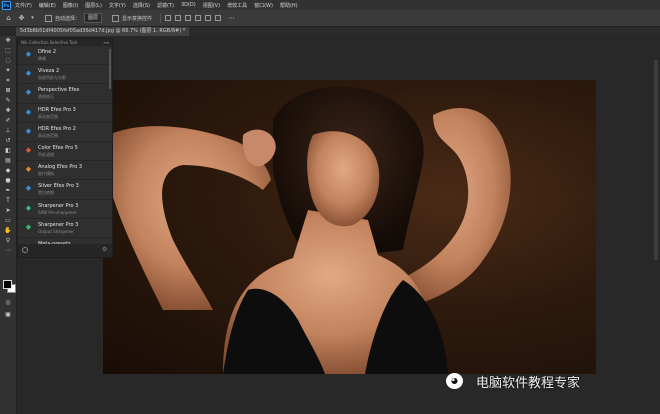 This screenshot has height=414, width=660. I want to click on plugin-item: ◆ HDR Efex Pro 2 高动态范围, so click(65, 132).